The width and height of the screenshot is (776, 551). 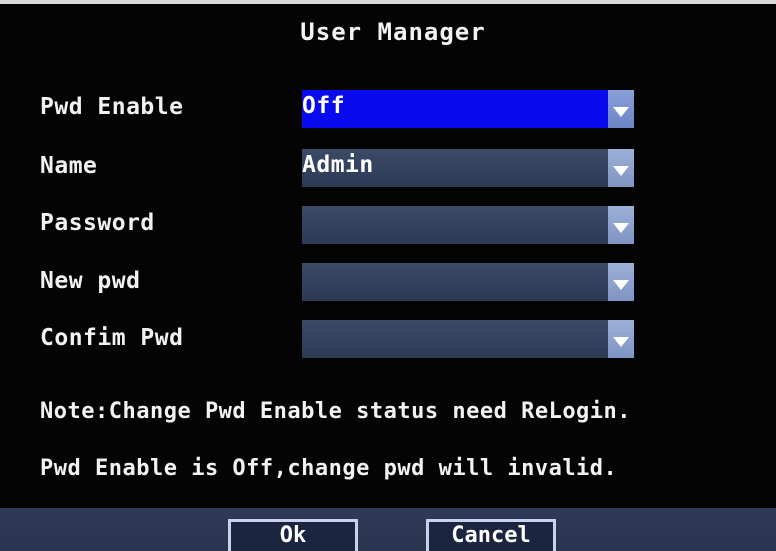 I want to click on cancel-button: Cancel, so click(x=491, y=535).